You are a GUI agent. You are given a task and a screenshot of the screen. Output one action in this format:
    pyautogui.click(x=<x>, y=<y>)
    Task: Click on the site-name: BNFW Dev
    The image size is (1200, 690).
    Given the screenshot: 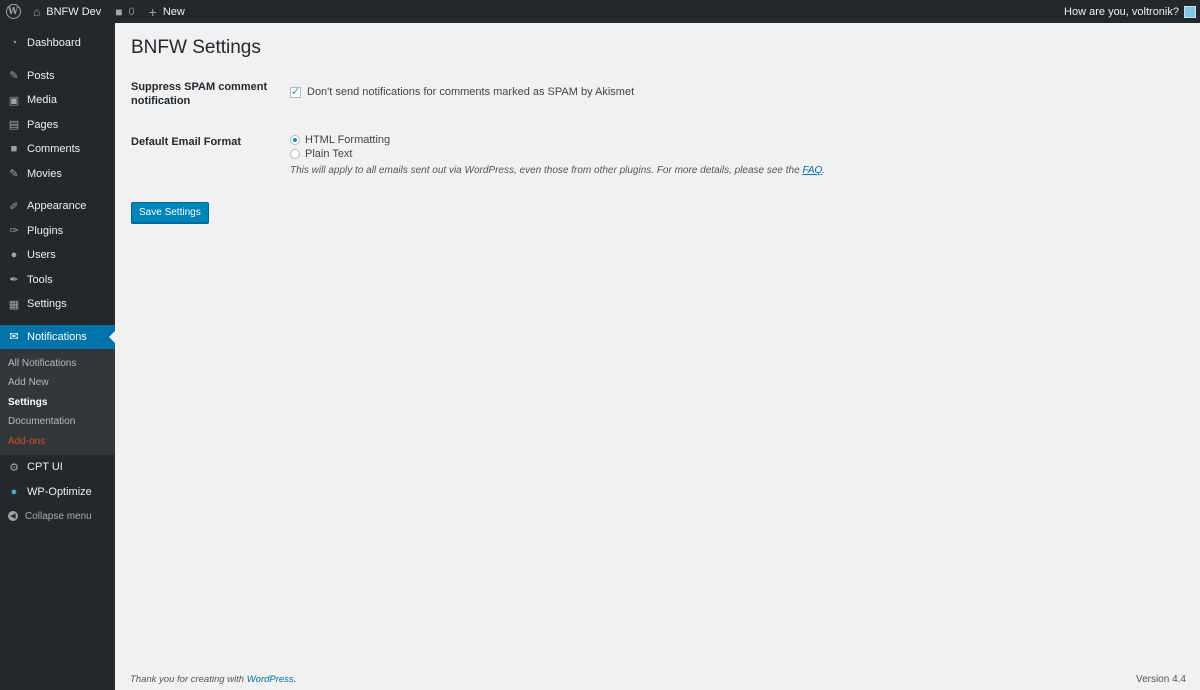 What is the action you would take?
    pyautogui.click(x=74, y=11)
    